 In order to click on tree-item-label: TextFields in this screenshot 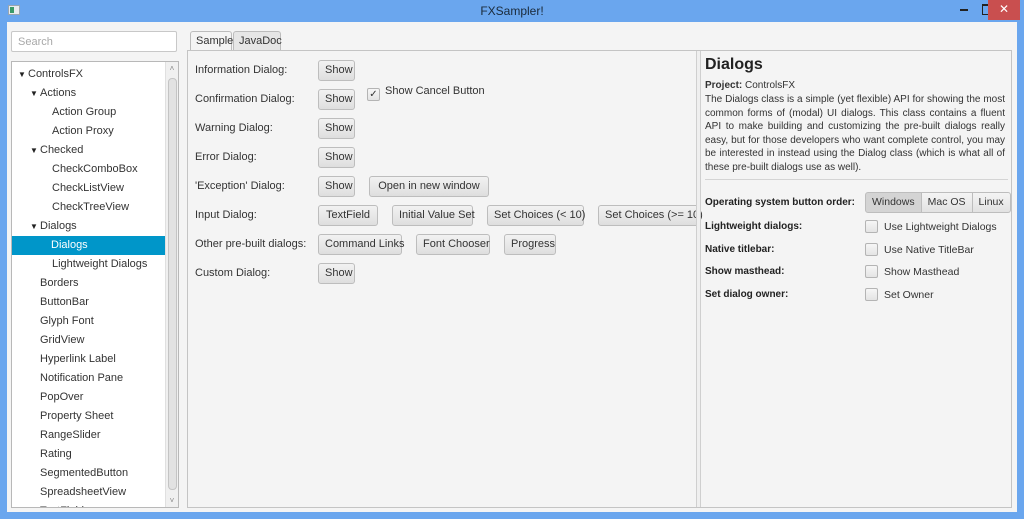, I will do `click(65, 506)`.